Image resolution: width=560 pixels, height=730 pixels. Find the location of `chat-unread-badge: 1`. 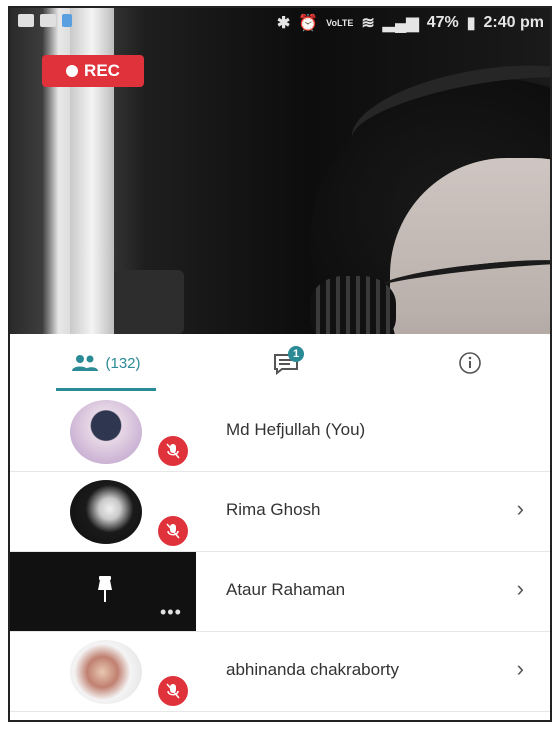

chat-unread-badge: 1 is located at coordinates (296, 354).